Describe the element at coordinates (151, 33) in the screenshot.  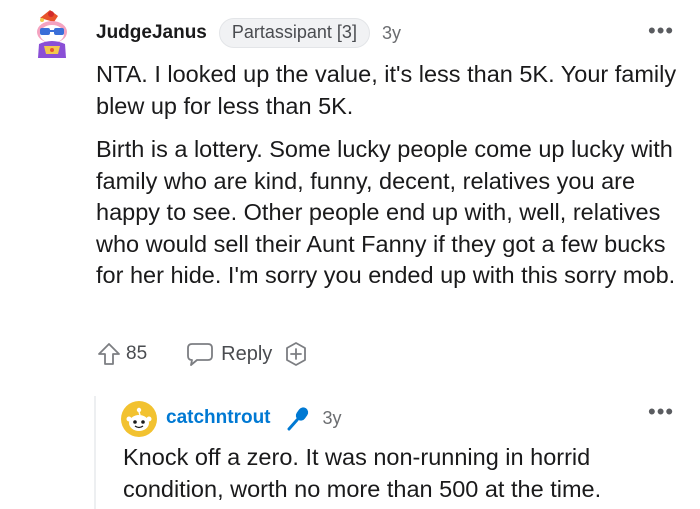
I see `author-username: JudgeJanus` at that location.